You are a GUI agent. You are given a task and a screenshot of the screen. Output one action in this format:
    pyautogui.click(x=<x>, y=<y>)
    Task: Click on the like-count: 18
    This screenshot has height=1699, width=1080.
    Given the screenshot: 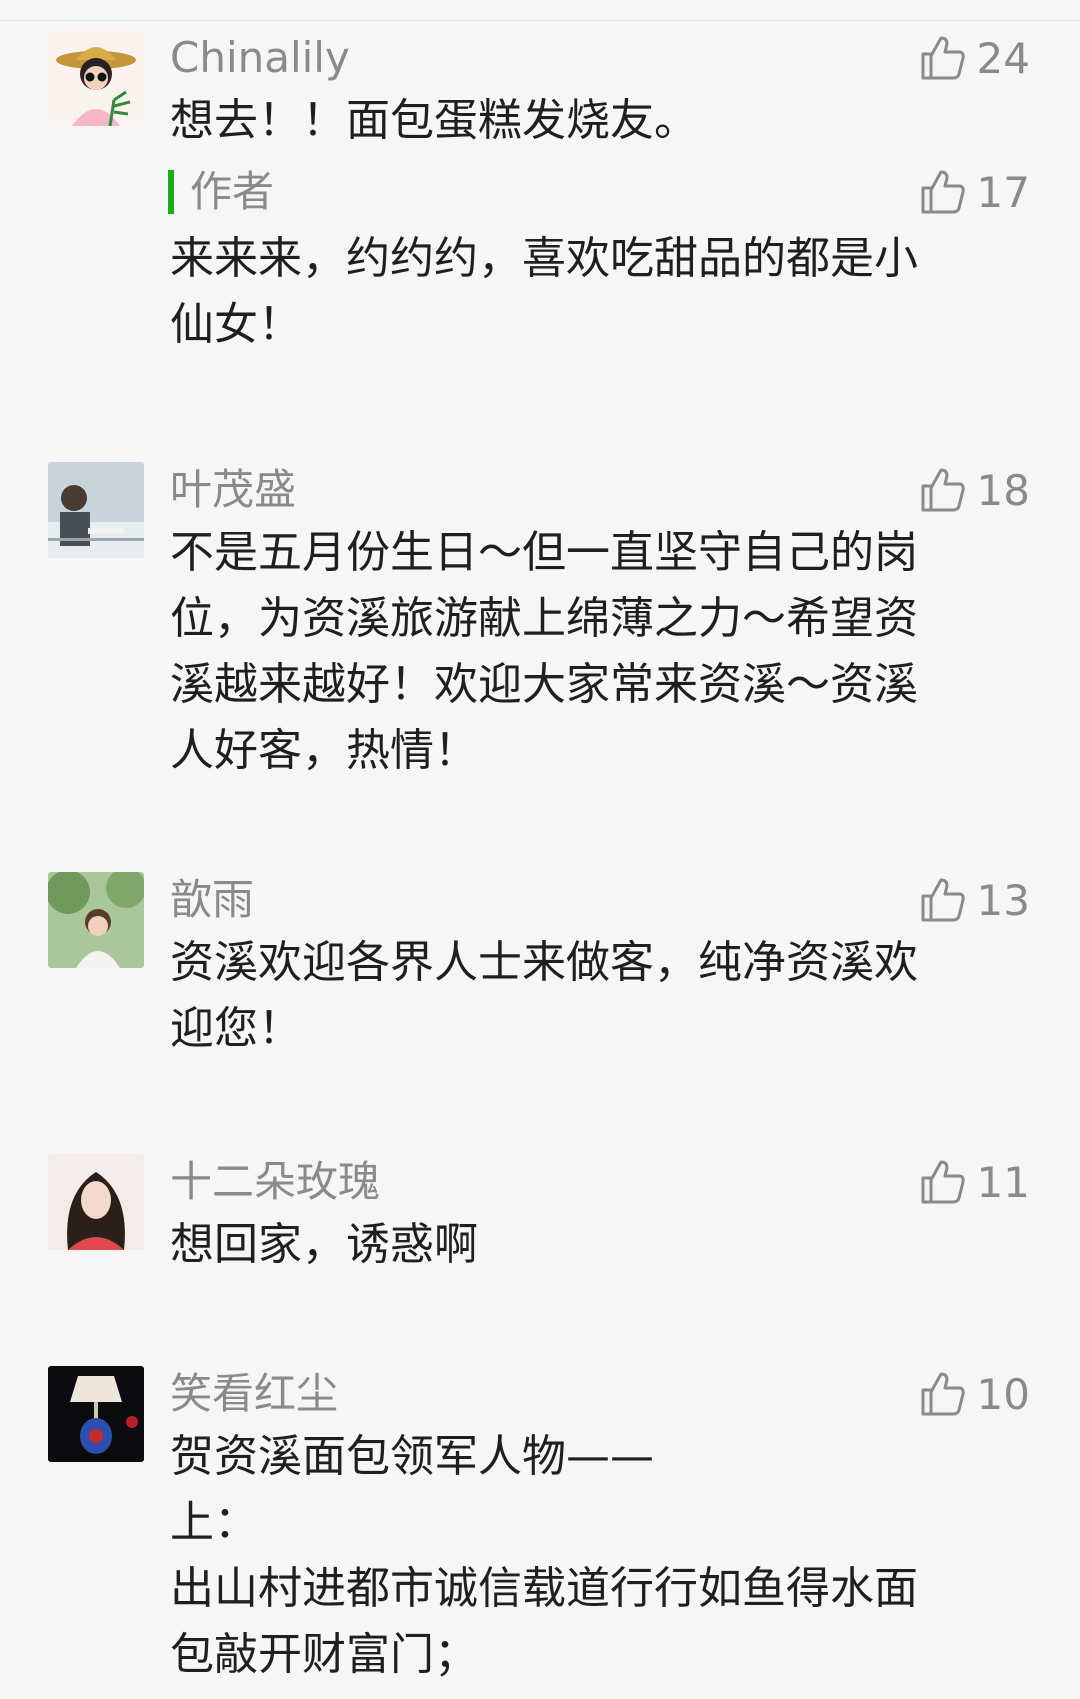 What is the action you would take?
    pyautogui.click(x=1003, y=490)
    